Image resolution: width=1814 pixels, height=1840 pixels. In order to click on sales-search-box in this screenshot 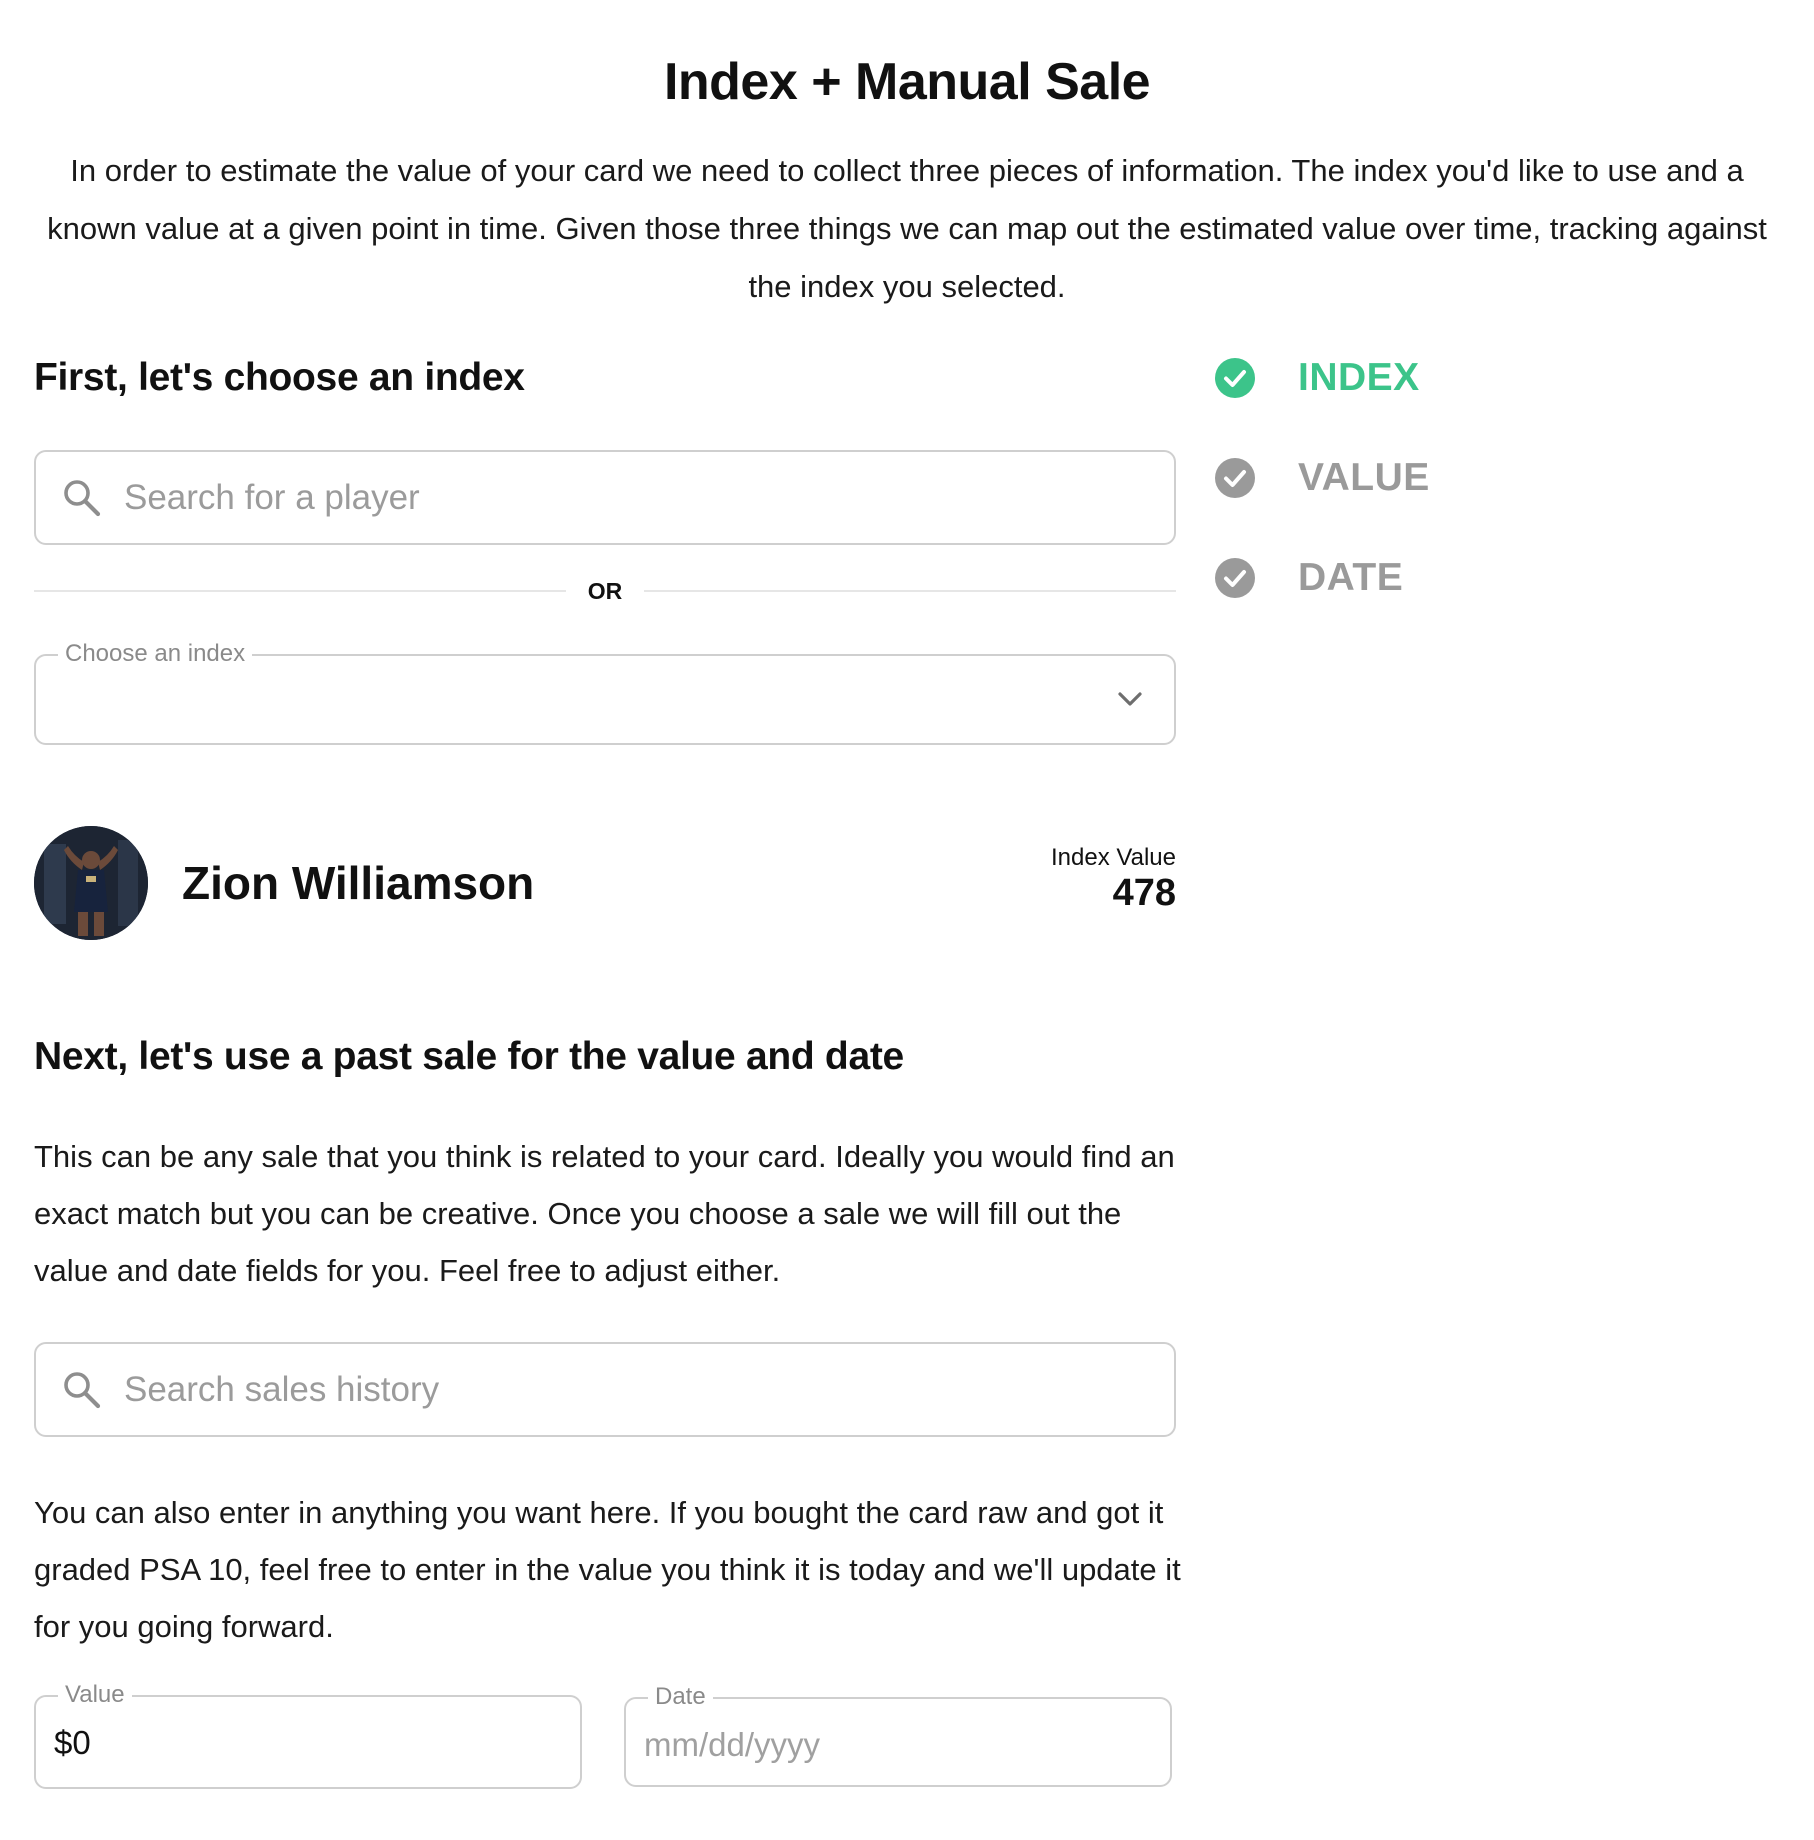, I will do `click(605, 1389)`.